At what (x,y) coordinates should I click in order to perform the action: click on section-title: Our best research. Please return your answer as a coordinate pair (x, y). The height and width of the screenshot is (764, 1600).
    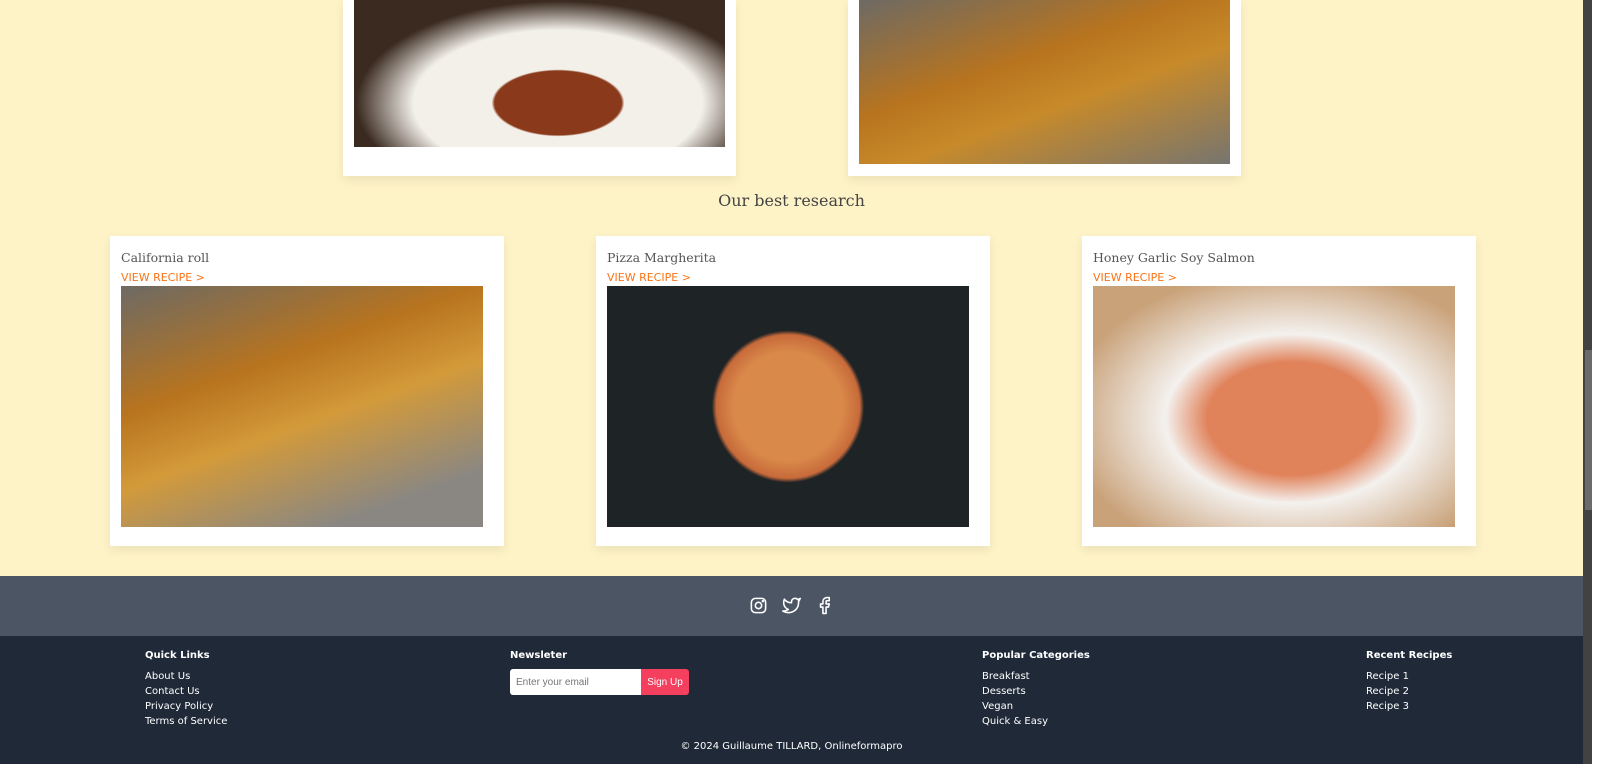
    Looking at the image, I should click on (791, 200).